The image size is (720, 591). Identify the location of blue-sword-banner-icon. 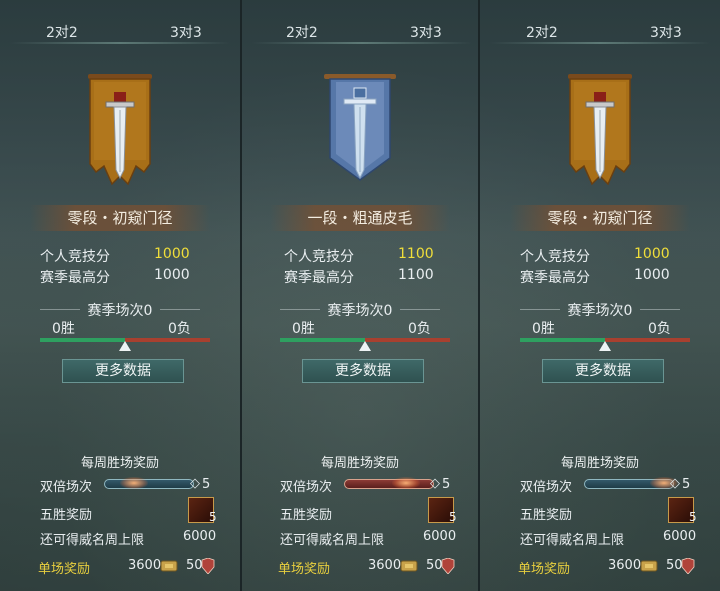
(360, 132).